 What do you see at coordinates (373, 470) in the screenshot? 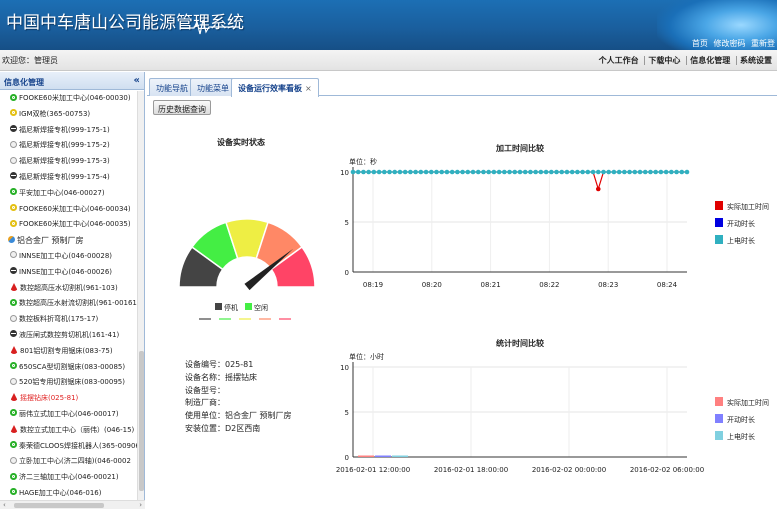
I see `x-tick-label: 2016-02-01 12:00:00` at bounding box center [373, 470].